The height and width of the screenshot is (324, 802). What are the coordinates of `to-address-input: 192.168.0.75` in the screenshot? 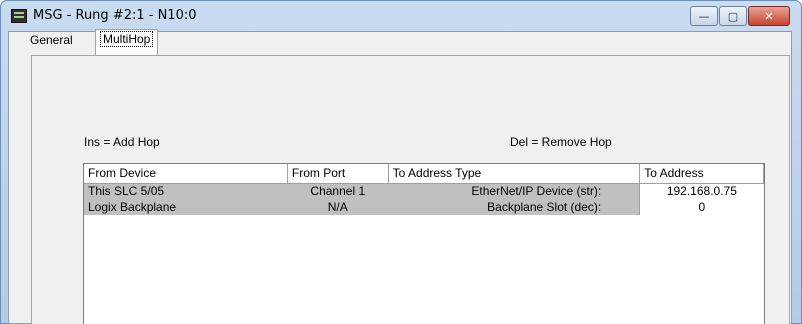 It's located at (701, 191).